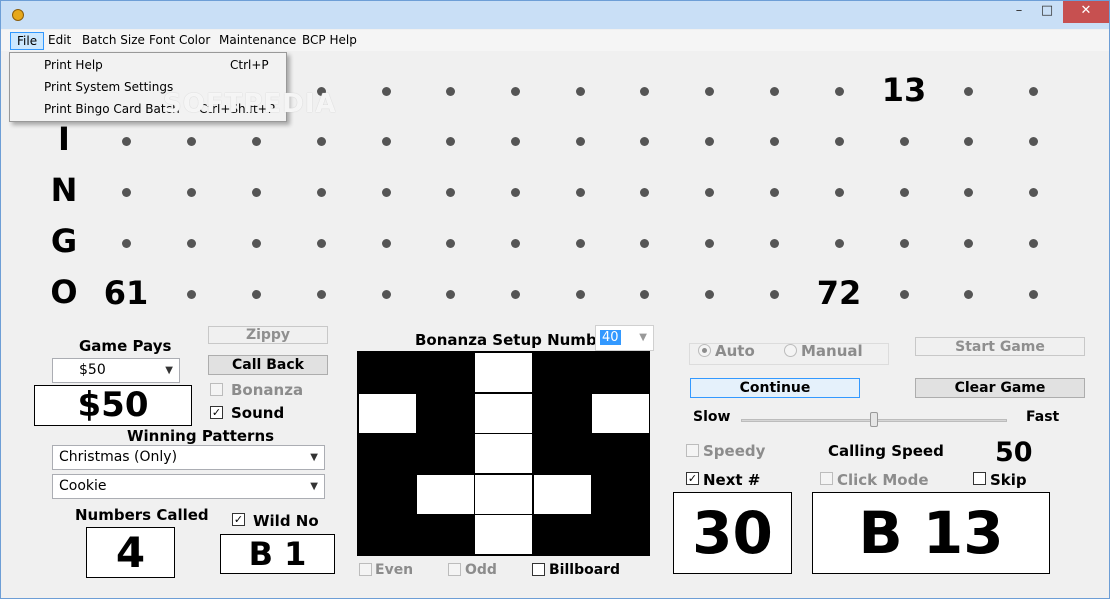 This screenshot has height=599, width=1110. I want to click on game-pays-select-value: $50, so click(92, 370).